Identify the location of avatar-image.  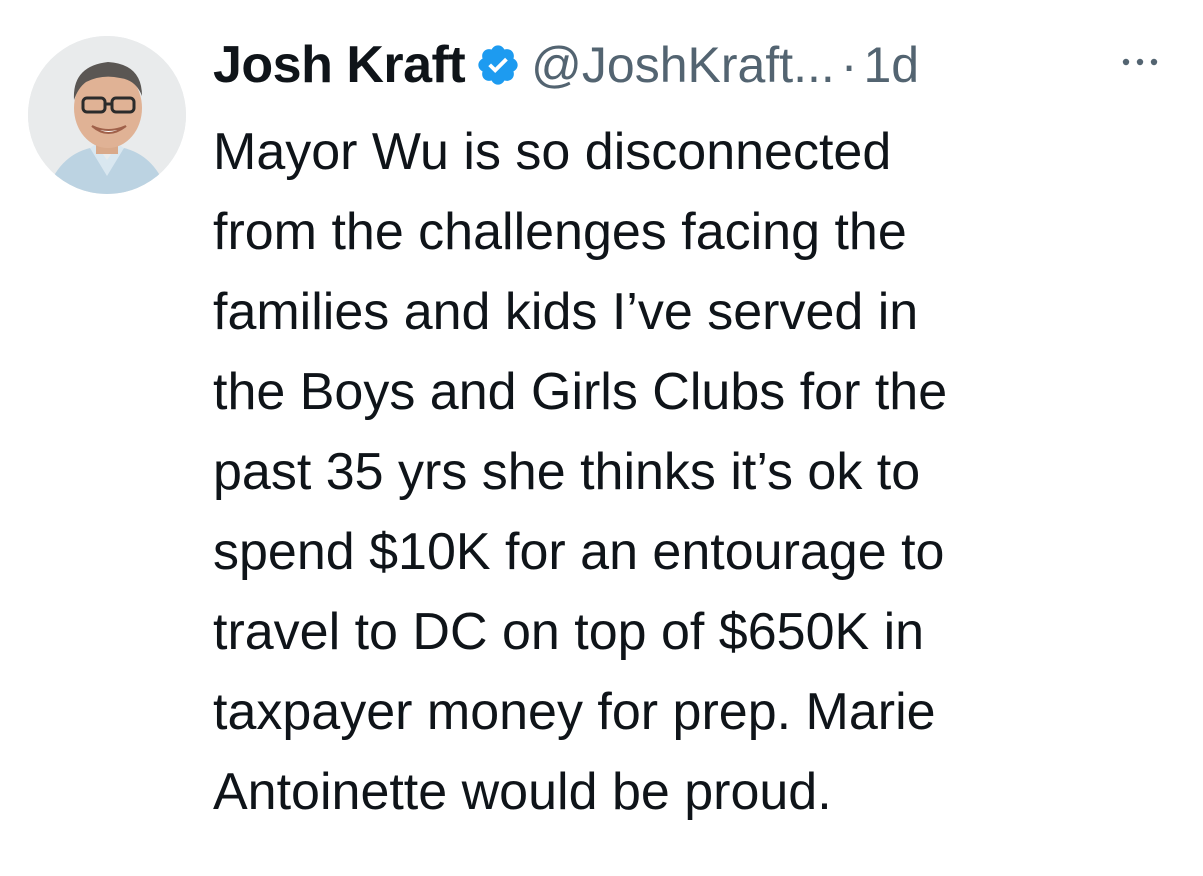
(107, 115).